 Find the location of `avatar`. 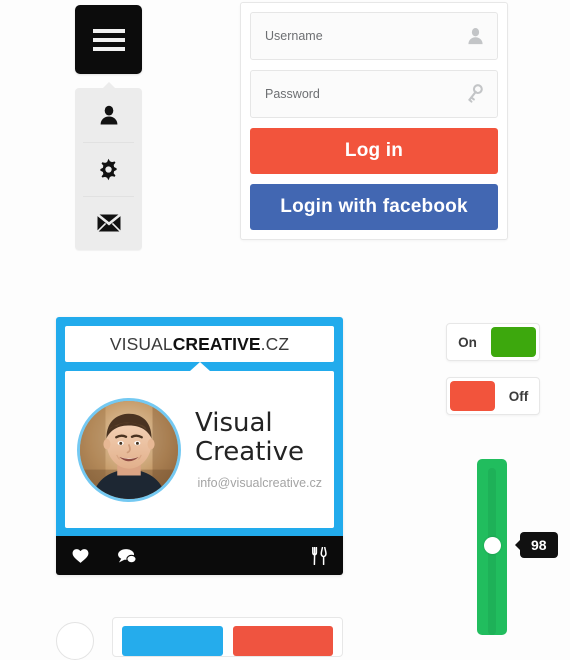

avatar is located at coordinates (129, 449).